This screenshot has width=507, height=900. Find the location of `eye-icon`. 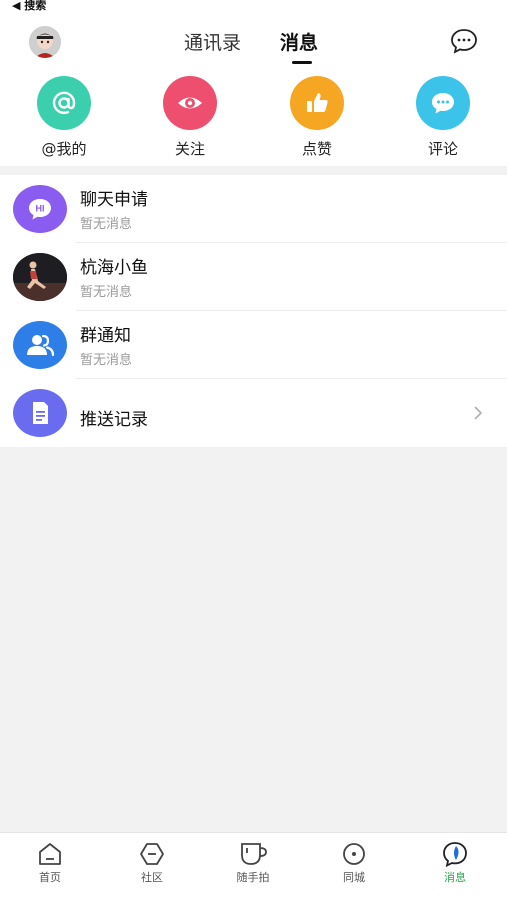

eye-icon is located at coordinates (190, 103).